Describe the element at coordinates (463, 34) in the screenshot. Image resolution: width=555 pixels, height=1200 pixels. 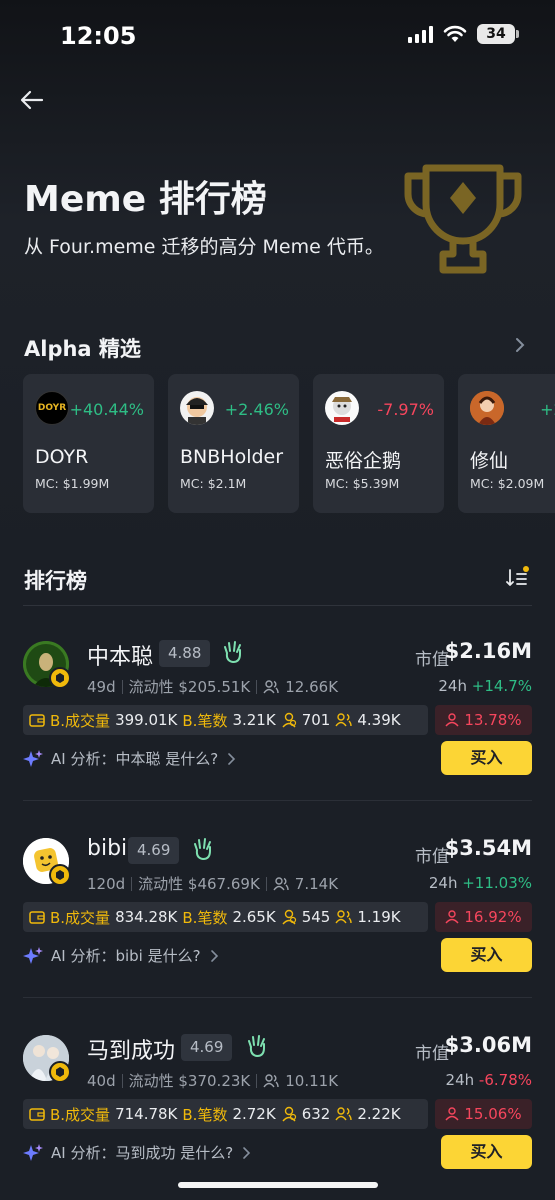
I see `status-icons: 34` at that location.